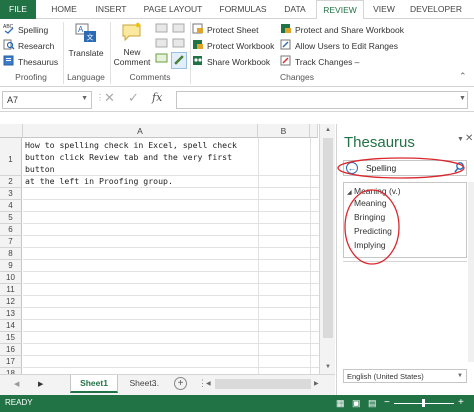  What do you see at coordinates (132, 44) in the screenshot?
I see `new-comment-button: New Comment` at bounding box center [132, 44].